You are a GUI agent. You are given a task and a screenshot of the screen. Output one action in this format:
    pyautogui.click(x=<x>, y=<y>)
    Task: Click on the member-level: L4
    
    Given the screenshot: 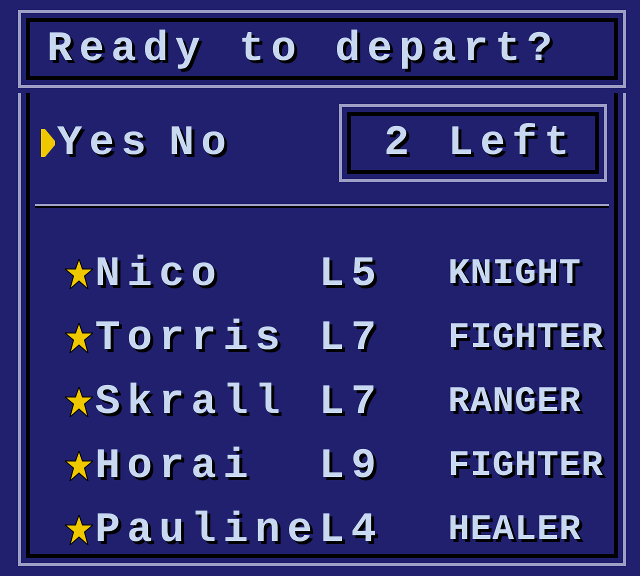 What is the action you would take?
    pyautogui.click(x=351, y=530)
    